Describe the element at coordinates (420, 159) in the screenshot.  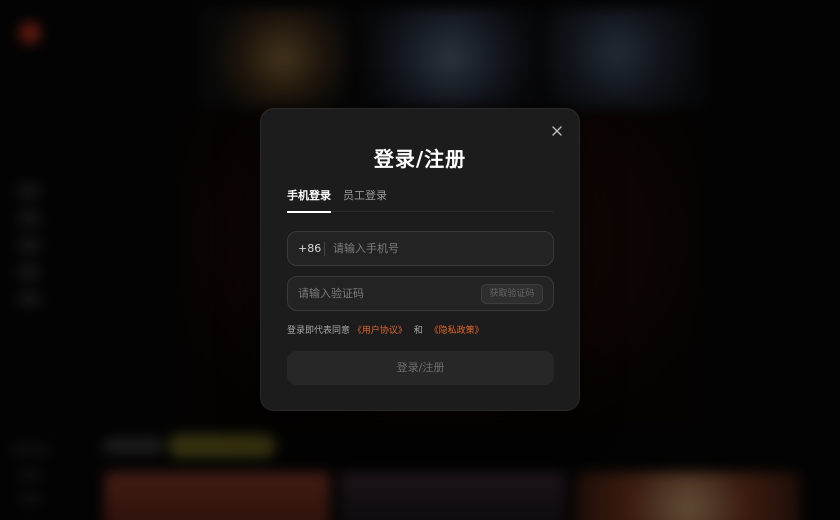
I see `modal-title: 登录/注册` at that location.